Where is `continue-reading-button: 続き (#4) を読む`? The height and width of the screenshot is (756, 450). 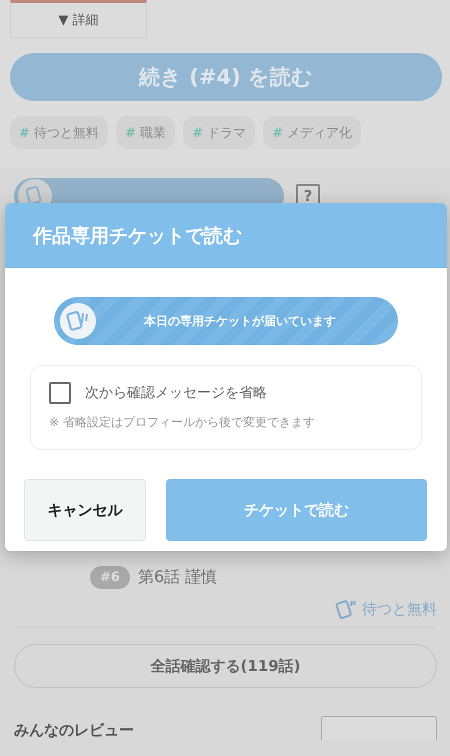
continue-reading-button: 続き (#4) を読む is located at coordinates (226, 77).